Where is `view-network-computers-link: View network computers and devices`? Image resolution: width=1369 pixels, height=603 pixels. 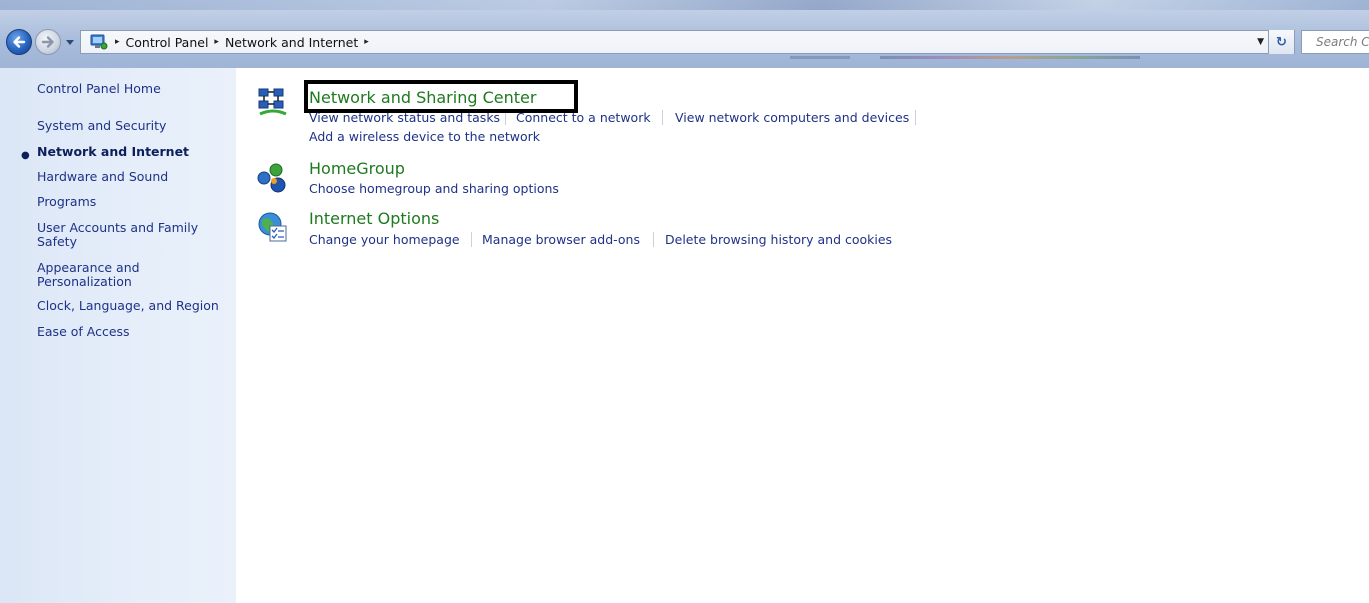
view-network-computers-link: View network computers and devices is located at coordinates (792, 117).